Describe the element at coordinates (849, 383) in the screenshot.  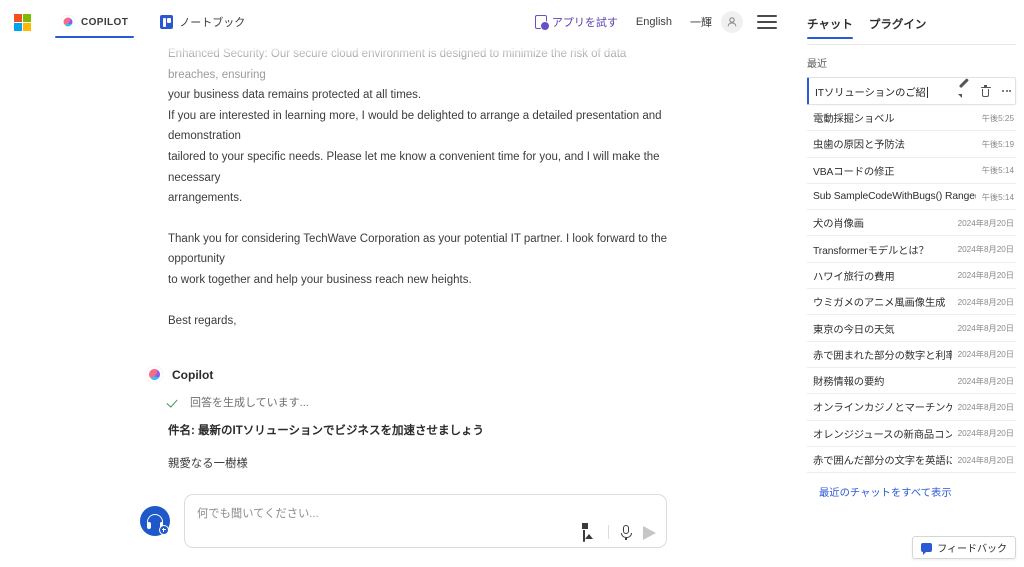
I see `chat-title: 財務情報の要約` at that location.